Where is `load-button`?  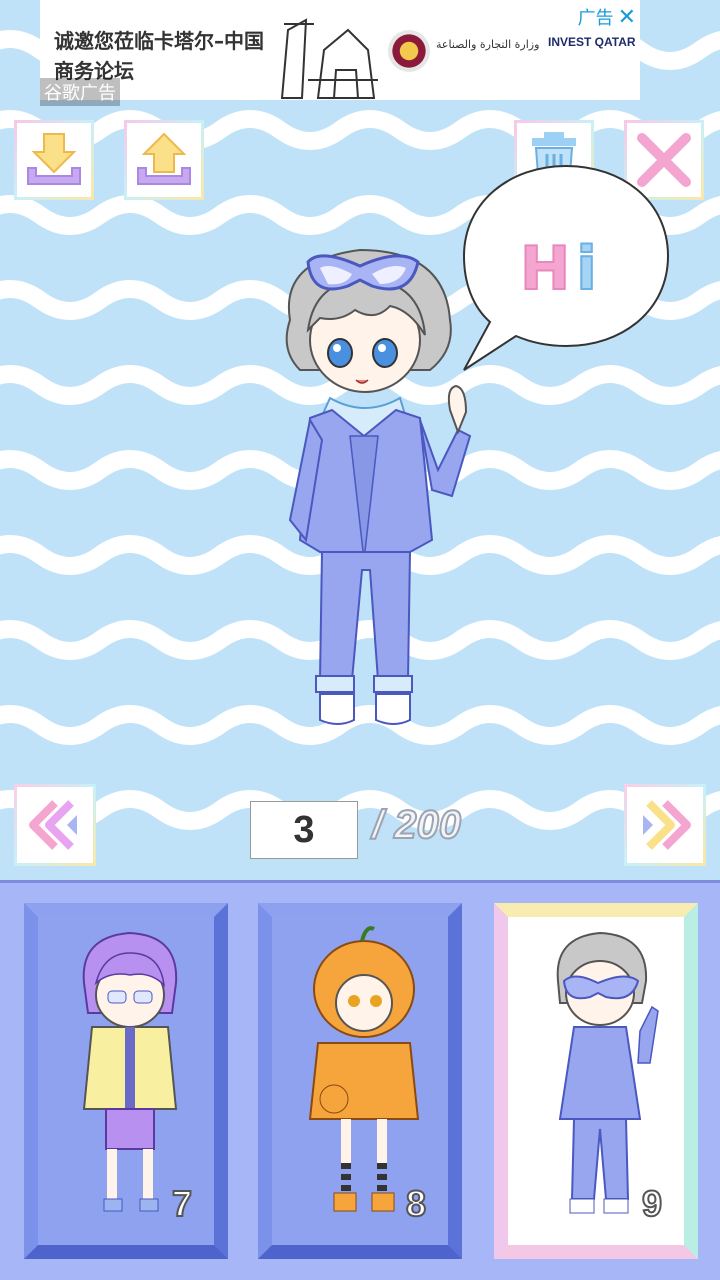
load-button is located at coordinates (164, 160).